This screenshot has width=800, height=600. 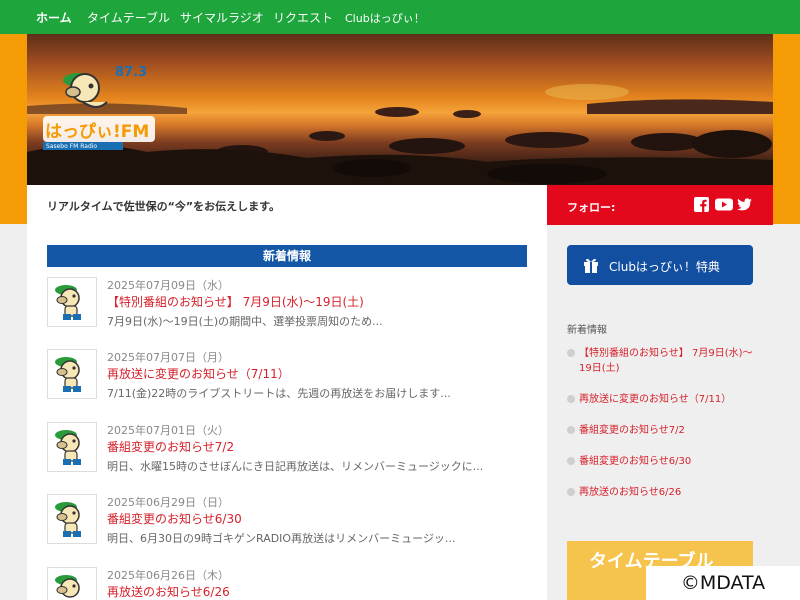 What do you see at coordinates (723, 583) in the screenshot?
I see `copyright-watermark: ©MDATA` at bounding box center [723, 583].